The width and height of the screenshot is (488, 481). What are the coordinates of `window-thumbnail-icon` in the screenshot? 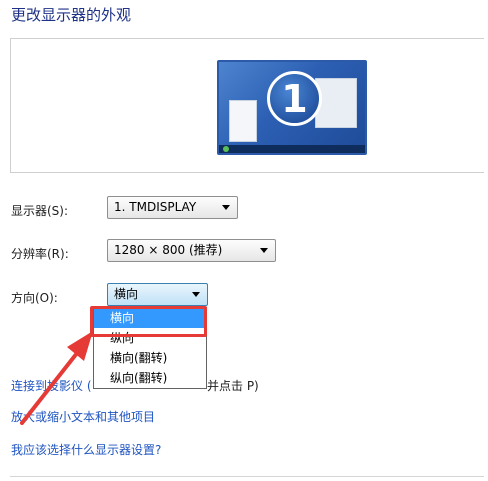 It's located at (243, 121).